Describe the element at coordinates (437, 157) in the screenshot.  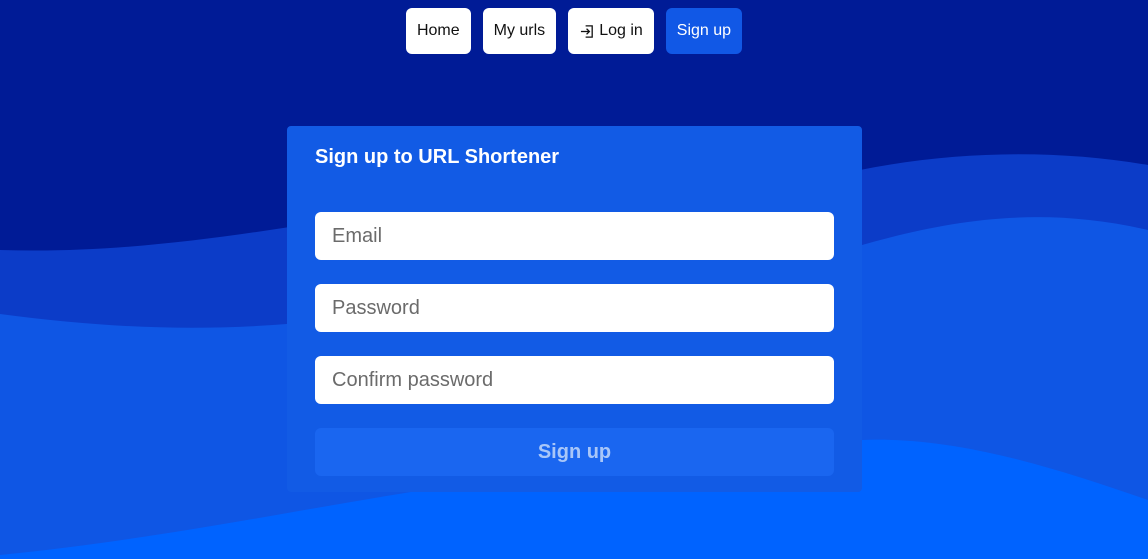
I see `signup-title: Sign up to URL Shortener` at that location.